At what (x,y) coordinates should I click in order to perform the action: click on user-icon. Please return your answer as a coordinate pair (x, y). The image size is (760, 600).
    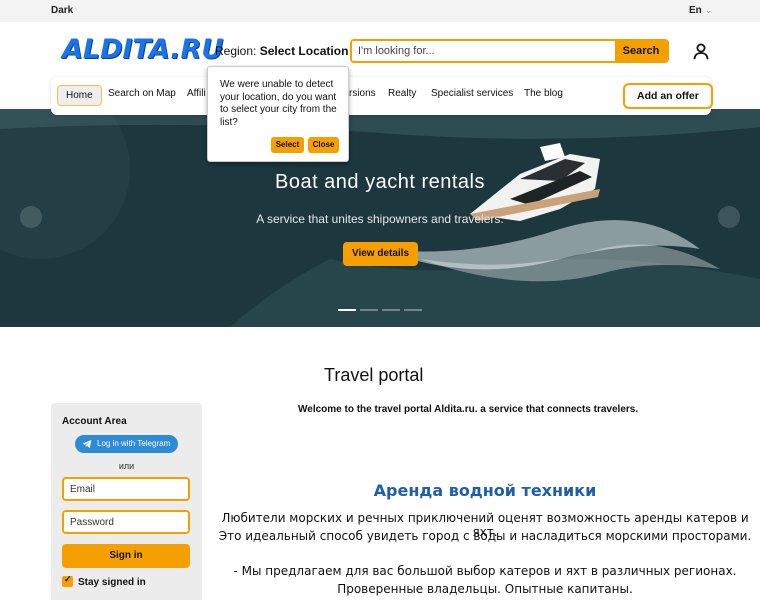
    Looking at the image, I should click on (701, 51).